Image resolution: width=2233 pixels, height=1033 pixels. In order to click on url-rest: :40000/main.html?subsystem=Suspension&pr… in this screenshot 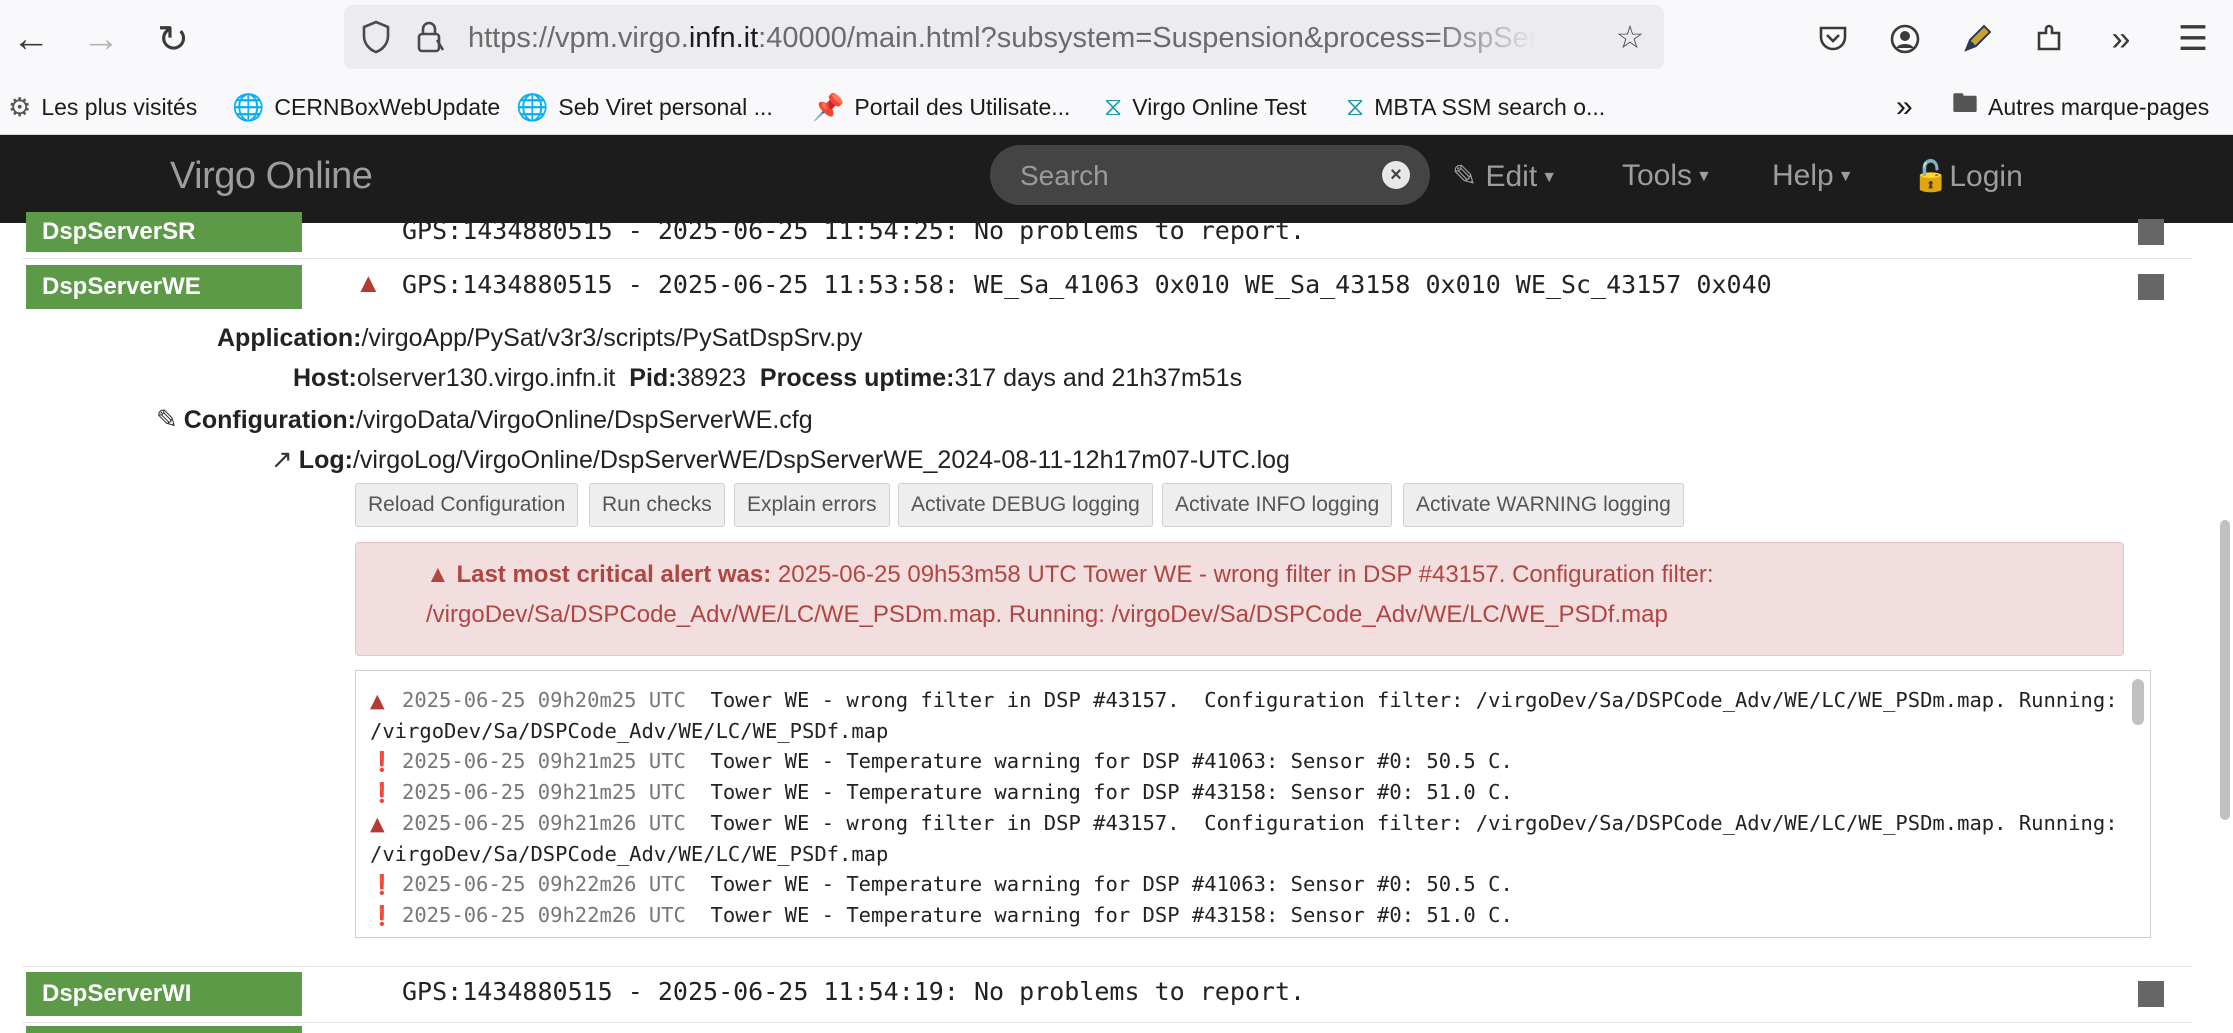, I will do `click(1148, 38)`.